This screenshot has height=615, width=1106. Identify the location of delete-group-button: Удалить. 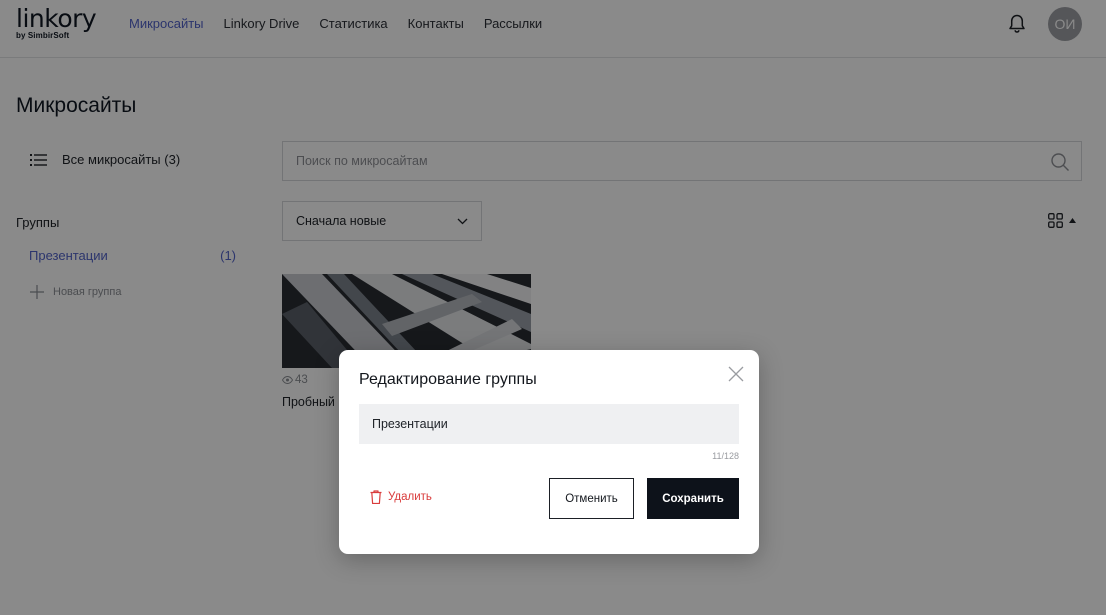
(401, 497).